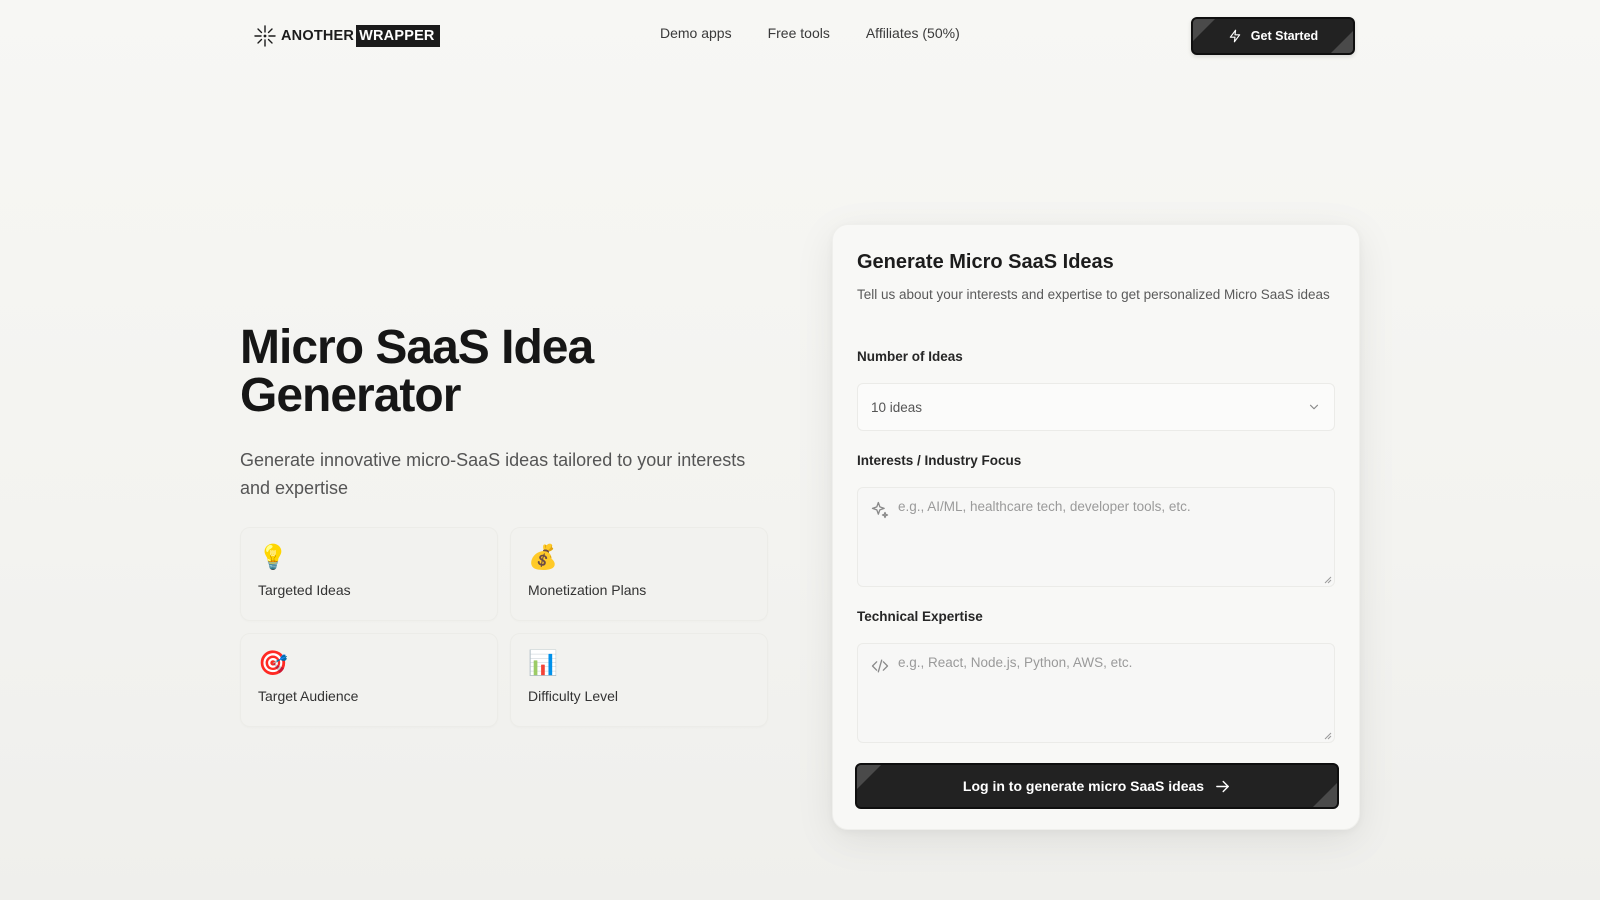 The width and height of the screenshot is (1600, 900). Describe the element at coordinates (985, 262) in the screenshot. I see `form-title: Generate Micro SaaS Ideas` at that location.